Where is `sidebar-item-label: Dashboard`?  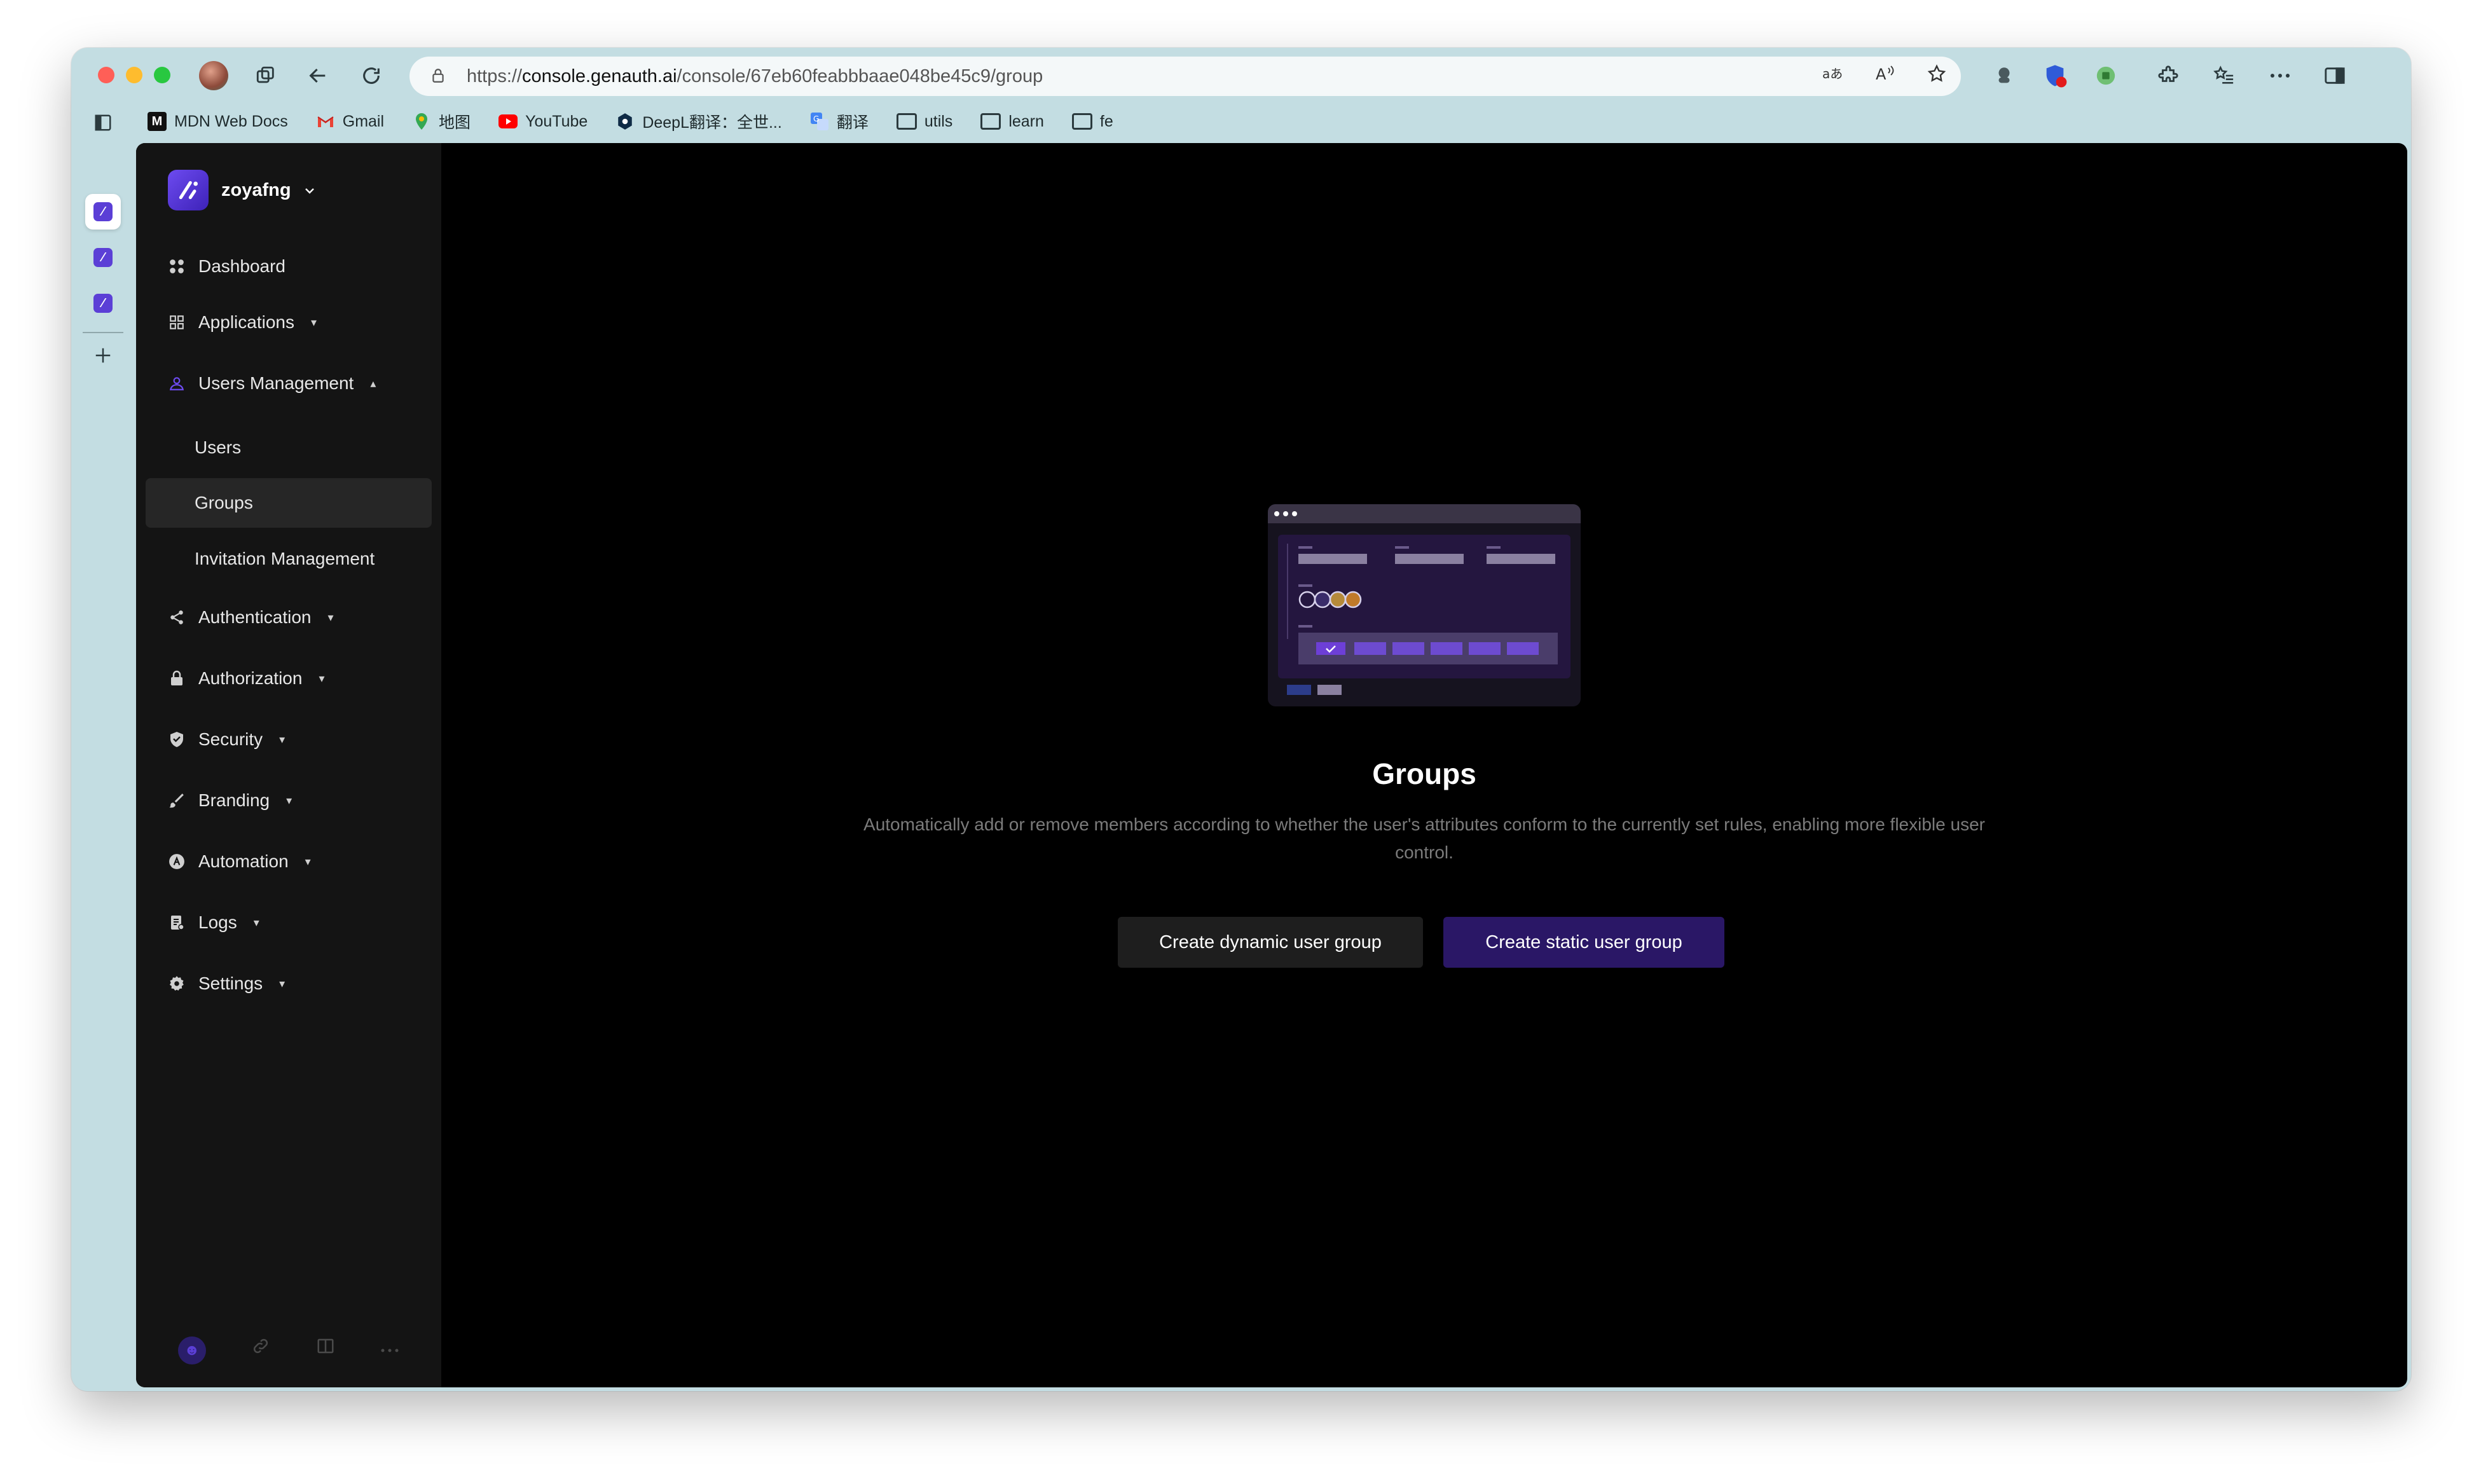
sidebar-item-label: Dashboard is located at coordinates (241, 266).